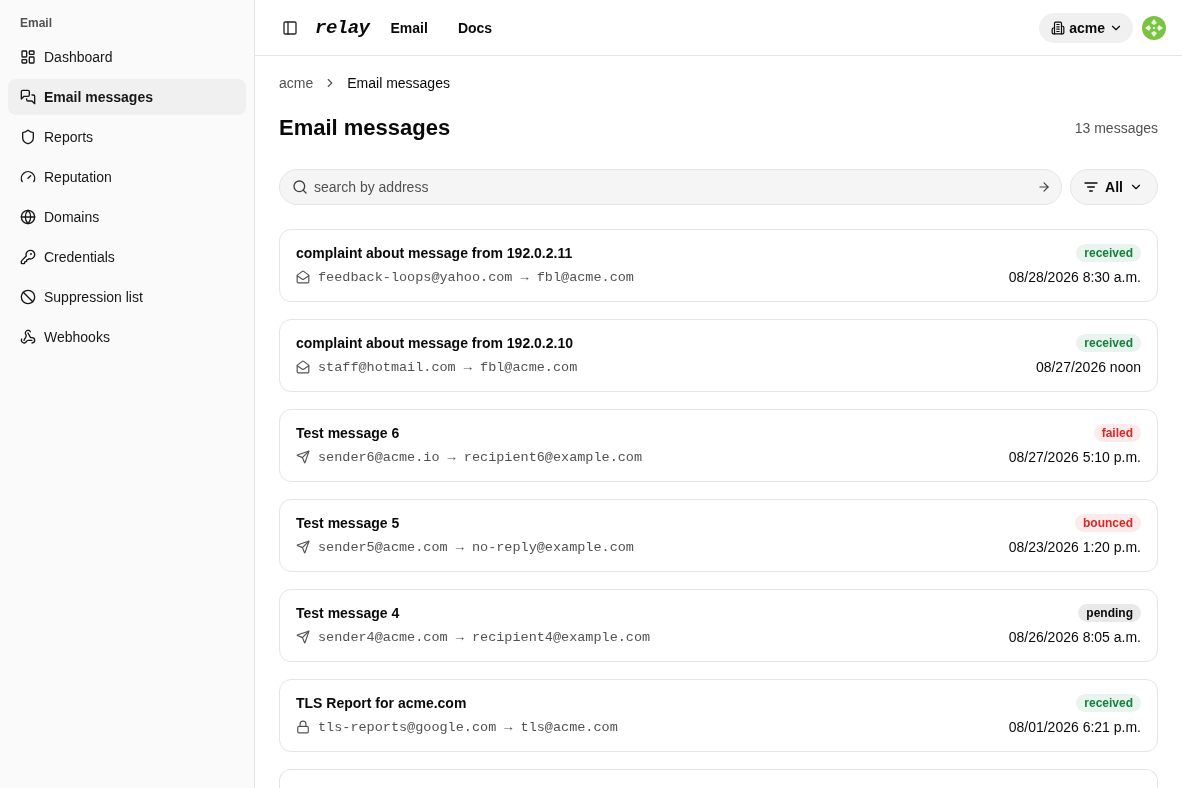 The height and width of the screenshot is (788, 1182). What do you see at coordinates (718, 535) in the screenshot?
I see `message-card: Test message 5 sender5@acme.com → no-reply@example.com bounced 08/23/2026 1:20 p.m.` at bounding box center [718, 535].